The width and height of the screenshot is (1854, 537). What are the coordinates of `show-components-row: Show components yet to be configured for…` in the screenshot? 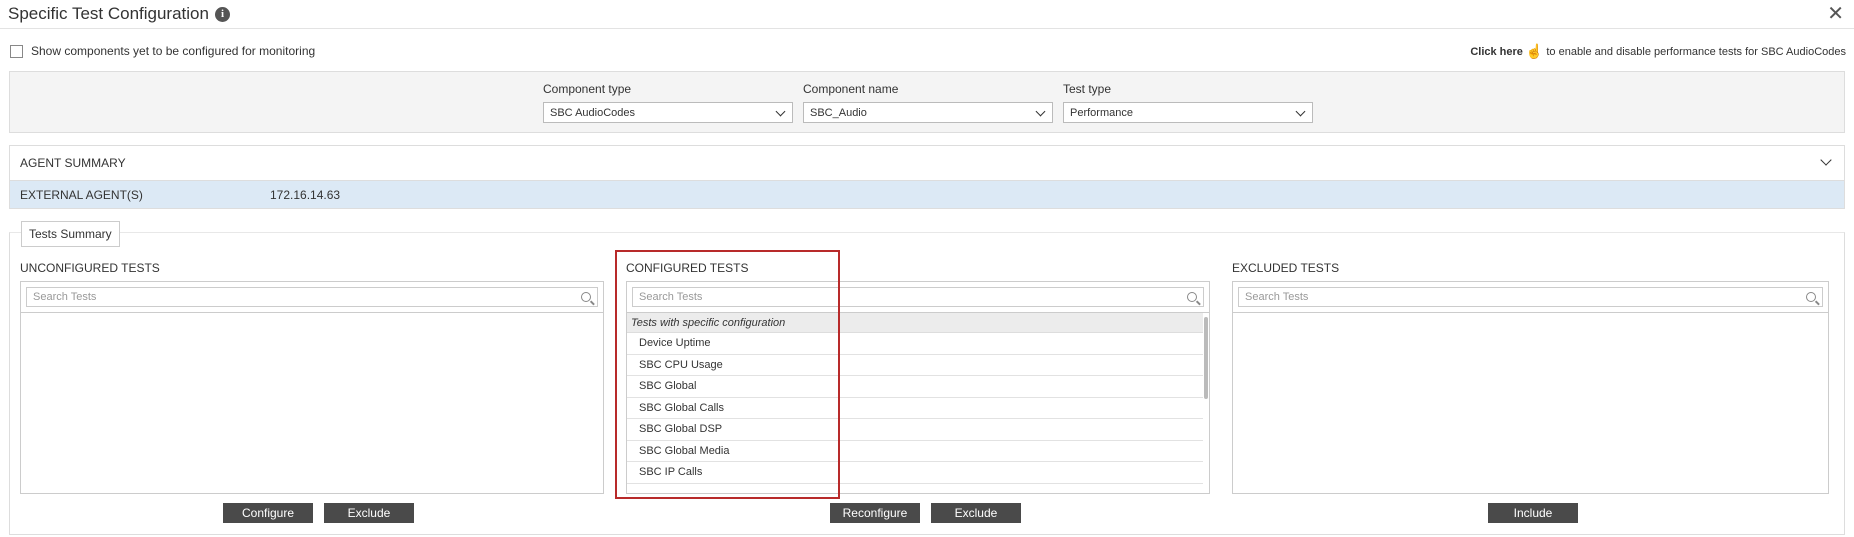 It's located at (162, 51).